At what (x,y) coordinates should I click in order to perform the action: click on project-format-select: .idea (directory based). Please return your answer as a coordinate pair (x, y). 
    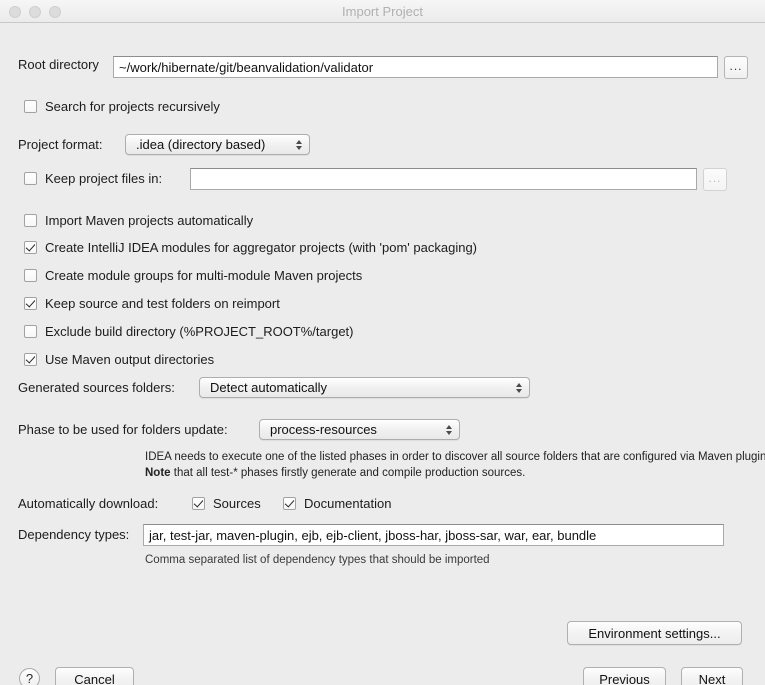
    Looking at the image, I should click on (217, 144).